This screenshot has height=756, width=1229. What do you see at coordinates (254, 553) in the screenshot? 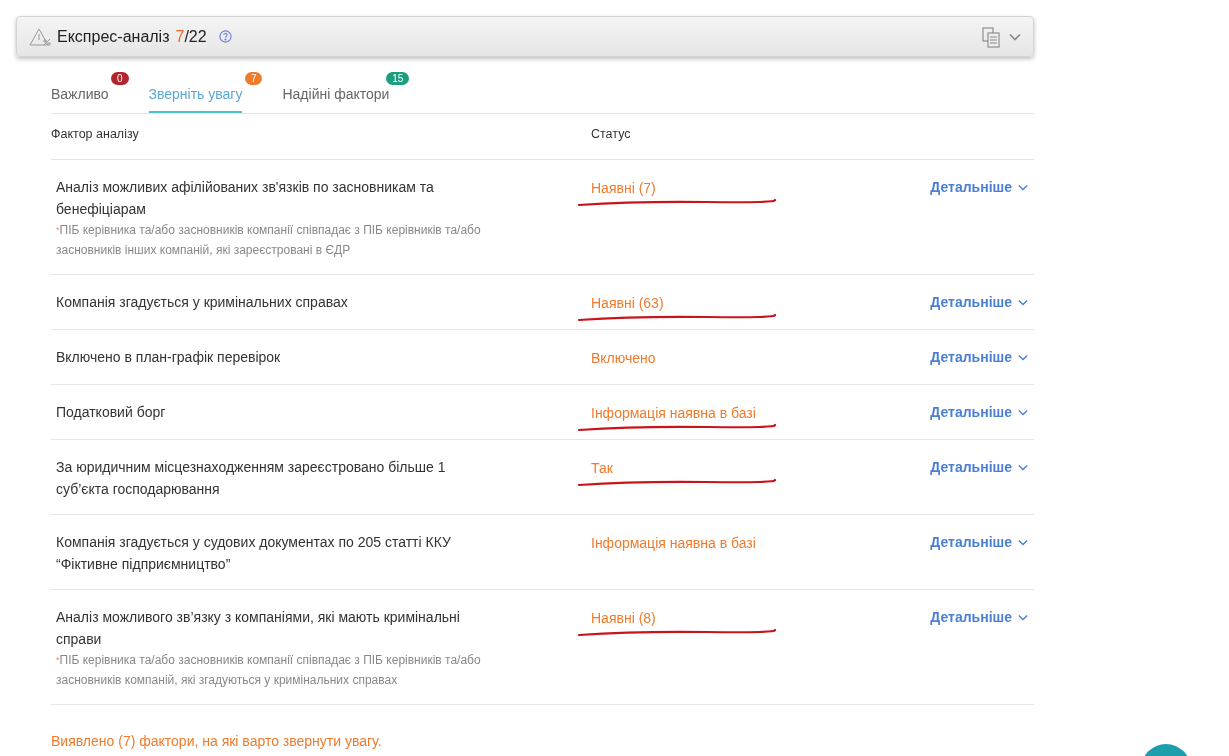
I see `factor-text: Компанія згадується у судових документах по 205 статті ККУ “Фіктивне підприємництво”` at bounding box center [254, 553].